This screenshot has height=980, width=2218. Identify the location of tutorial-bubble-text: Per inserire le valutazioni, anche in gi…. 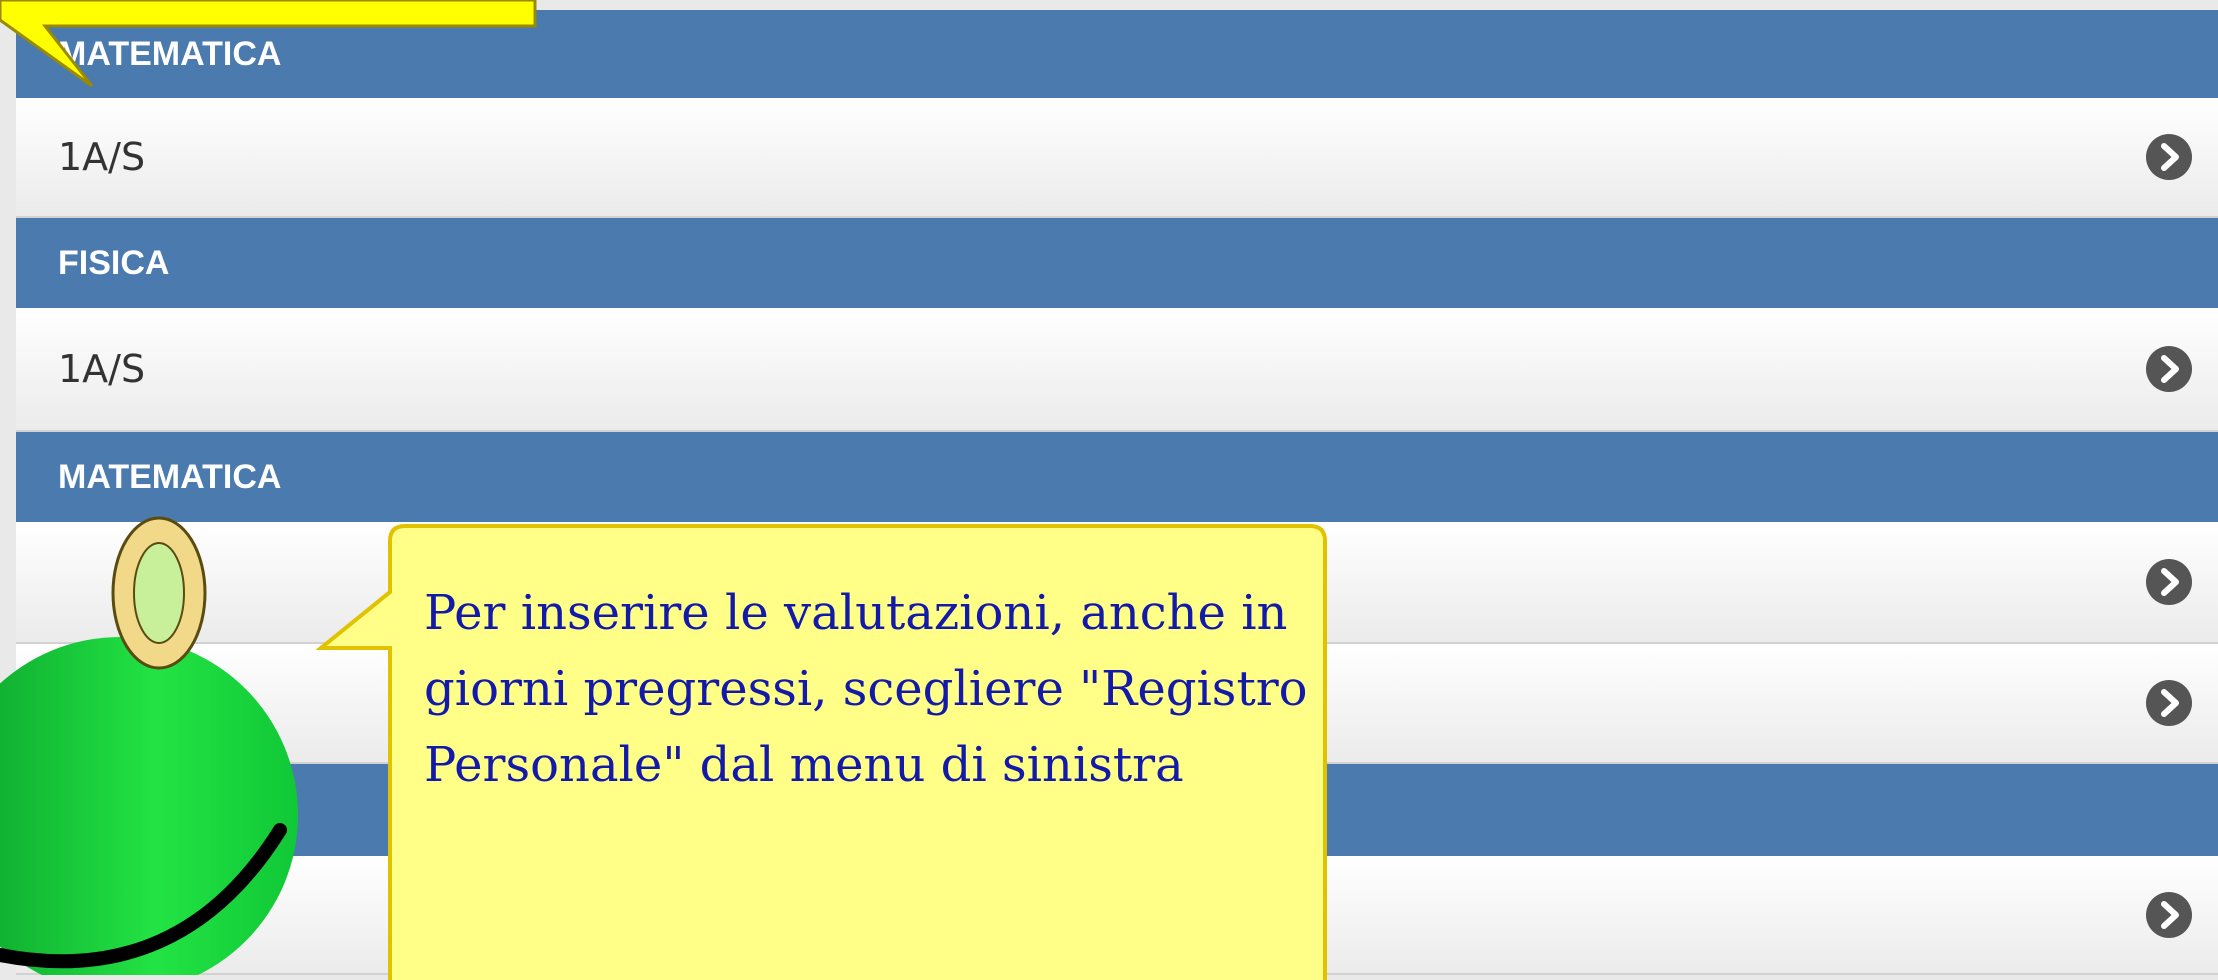
(866, 689).